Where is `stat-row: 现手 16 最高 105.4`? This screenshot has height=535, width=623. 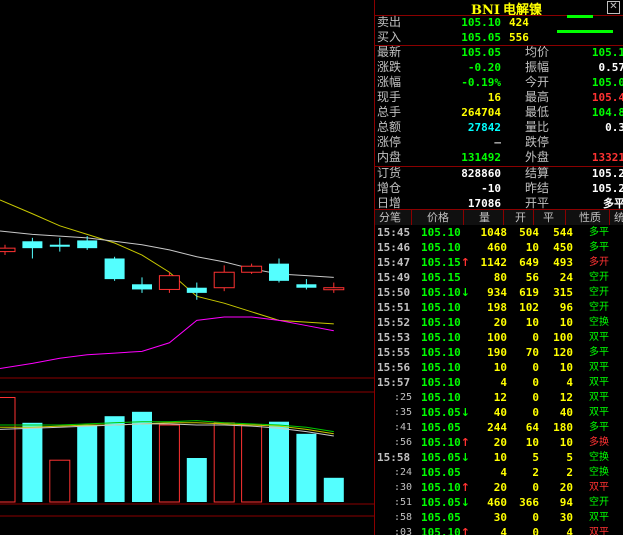
stat-row: 现手 16 最高 105.4 is located at coordinates (499, 97).